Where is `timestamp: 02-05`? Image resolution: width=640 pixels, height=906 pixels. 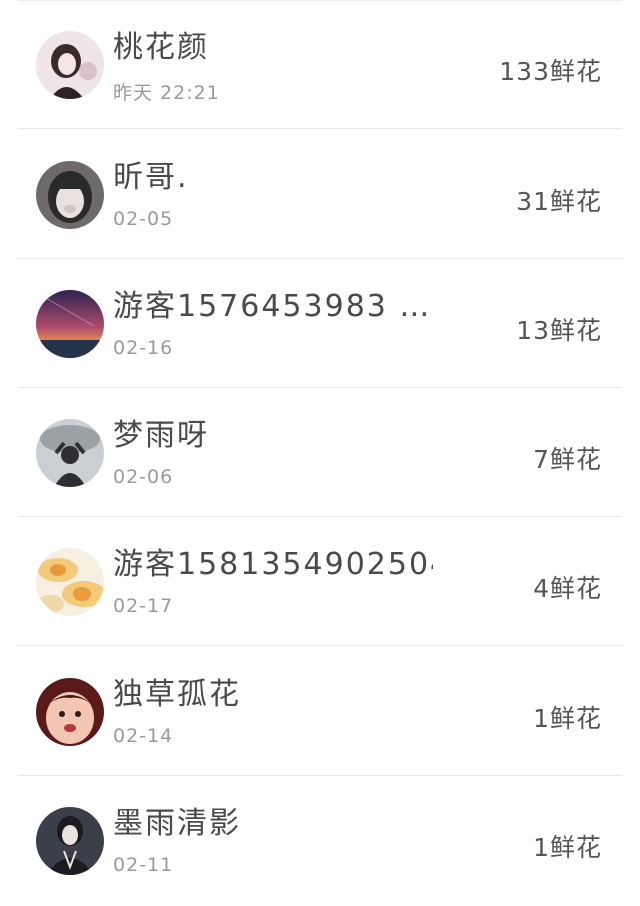
timestamp: 02-05 is located at coordinates (143, 219).